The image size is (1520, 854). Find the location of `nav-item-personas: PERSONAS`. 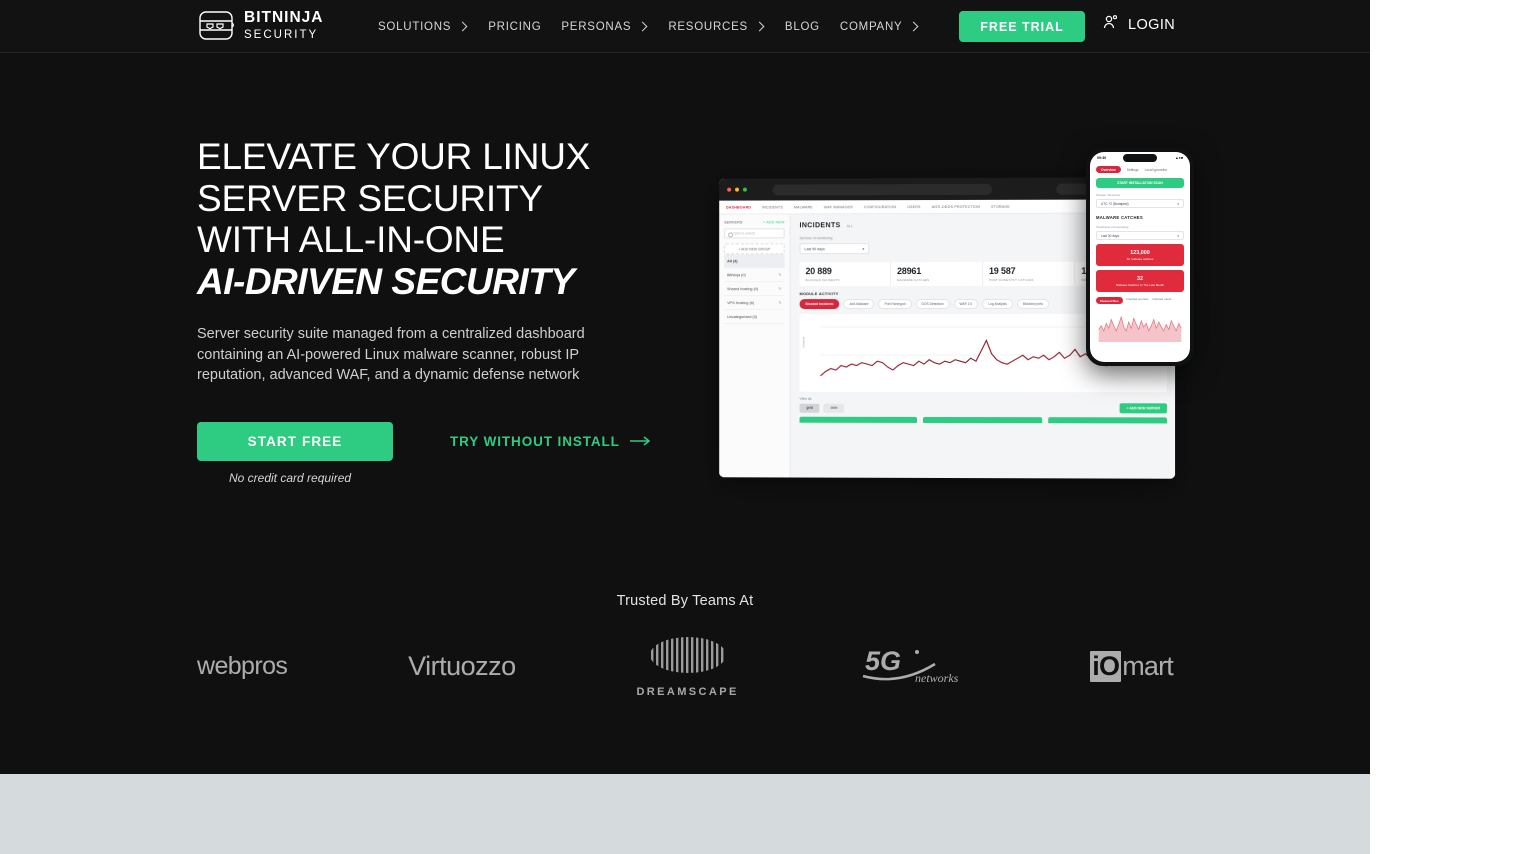

nav-item-personas: PERSONAS is located at coordinates (614, 27).